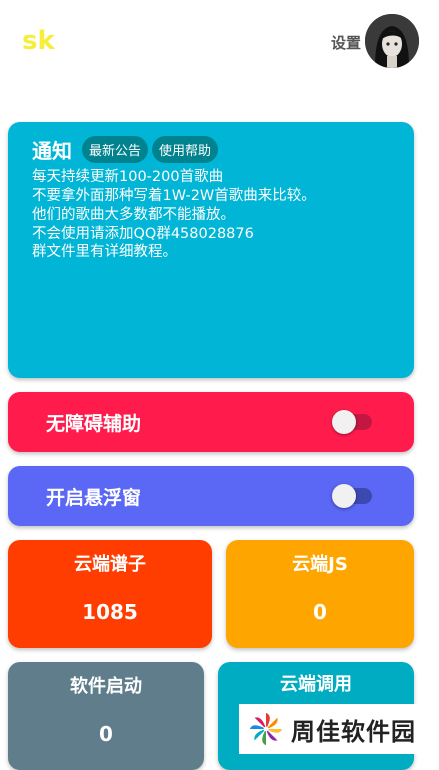  What do you see at coordinates (110, 564) in the screenshot?
I see `cloud-scores-title: 云端谱子` at bounding box center [110, 564].